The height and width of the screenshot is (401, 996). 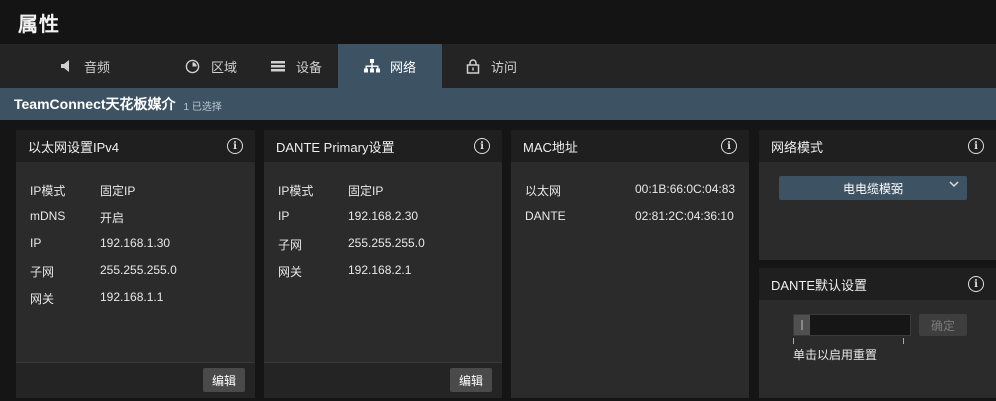 I want to click on zone-dial-icon, so click(x=193, y=66).